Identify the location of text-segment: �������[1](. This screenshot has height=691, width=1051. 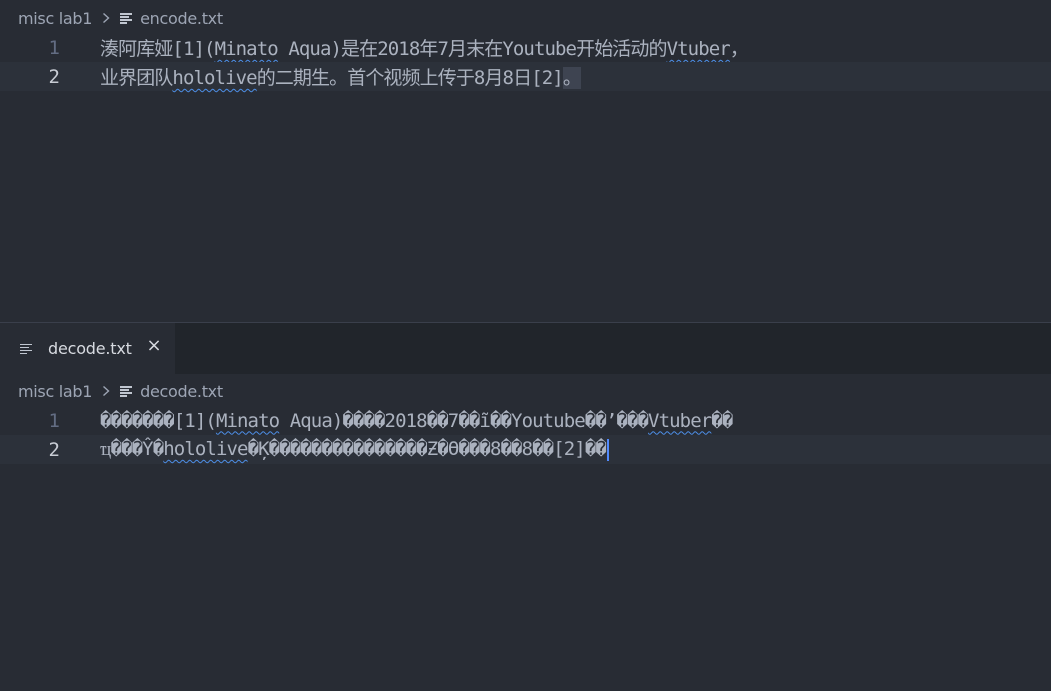
(158, 421).